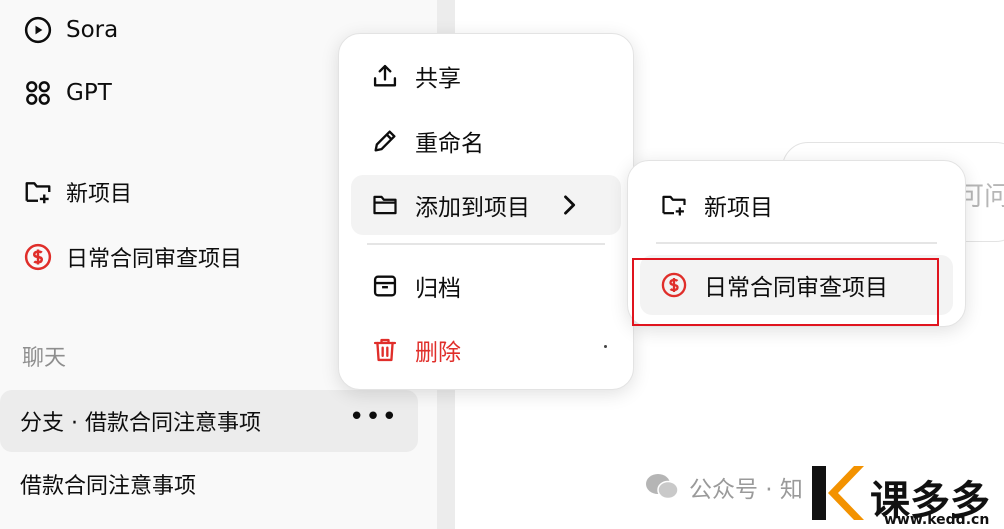 The width and height of the screenshot is (1004, 529). Describe the element at coordinates (662, 487) in the screenshot. I see `wechat-icon` at that location.